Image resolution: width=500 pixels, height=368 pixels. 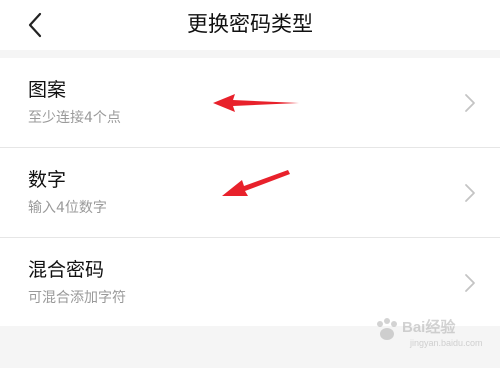 I want to click on header: 更换密码类型, so click(x=250, y=25).